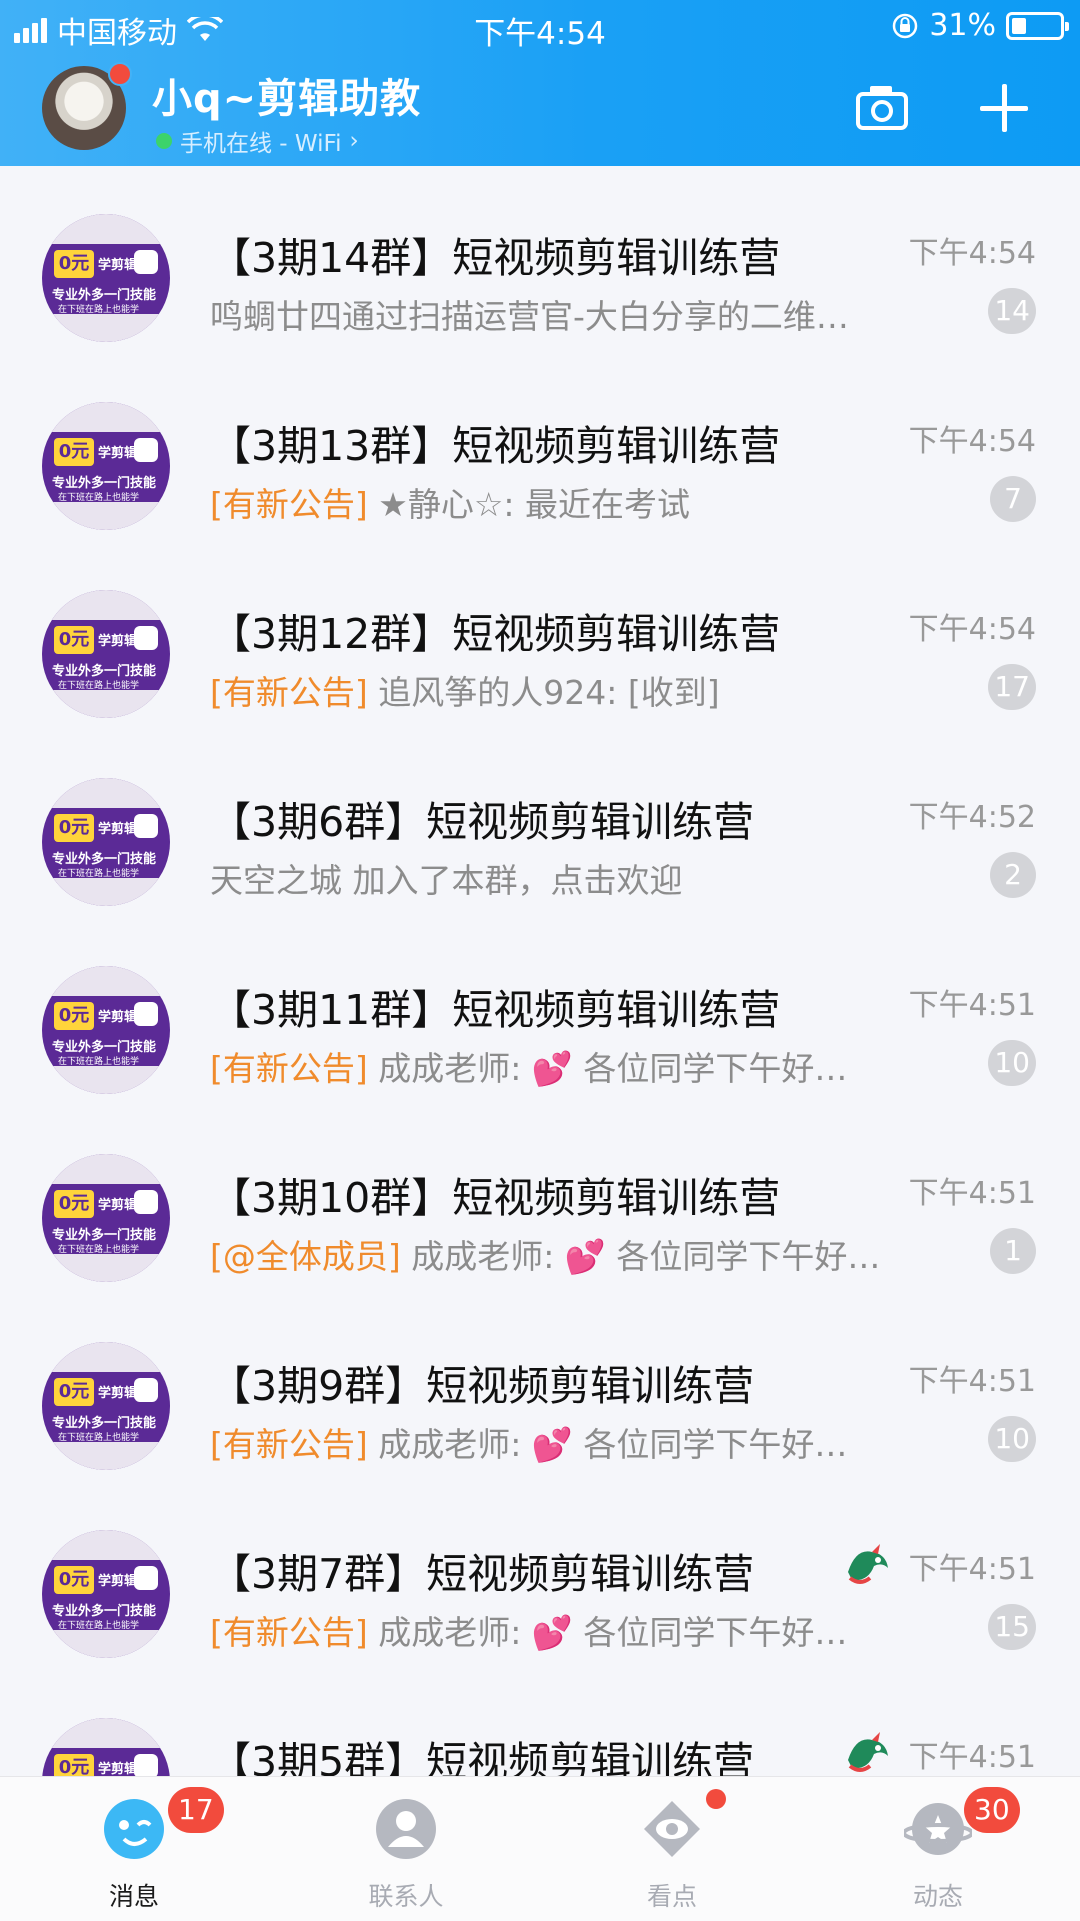  What do you see at coordinates (938, 1829) in the screenshot?
I see `star-planet-icon` at bounding box center [938, 1829].